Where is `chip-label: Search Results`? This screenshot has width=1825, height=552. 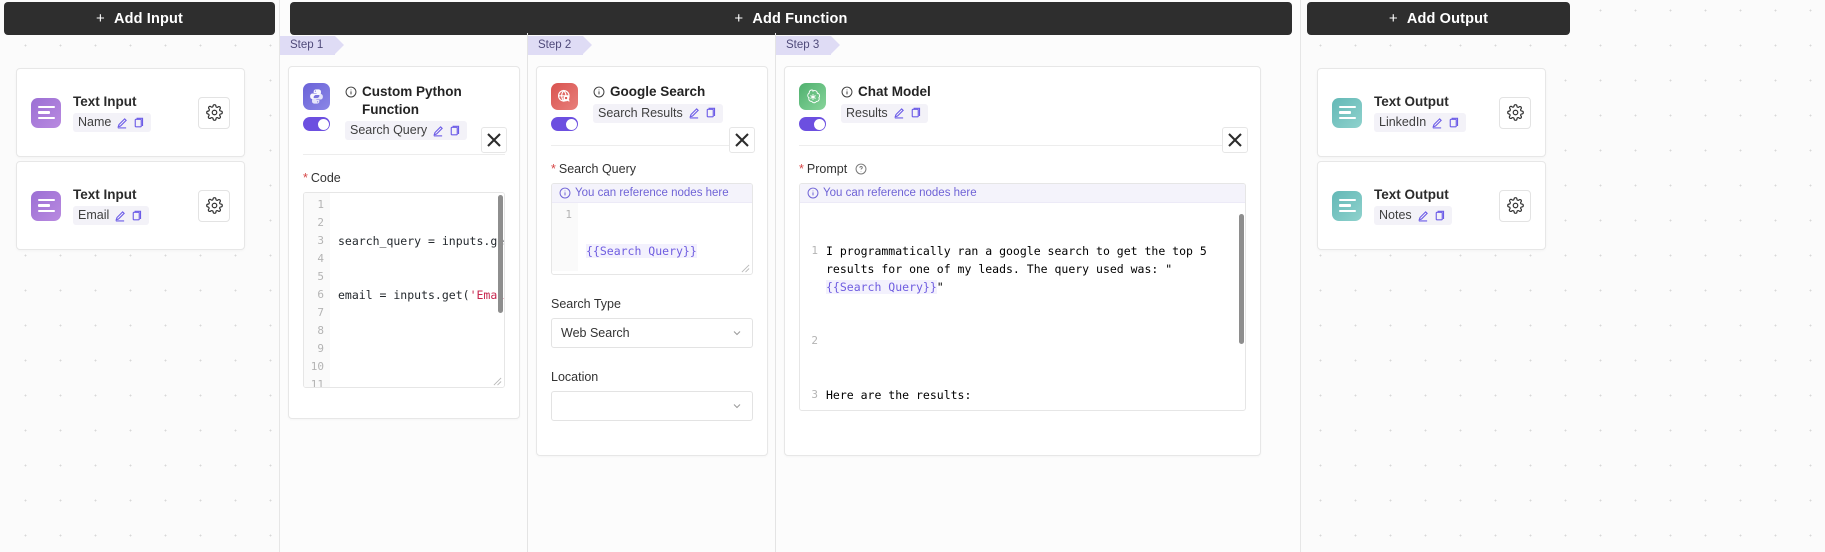
chip-label: Search Results is located at coordinates (640, 112).